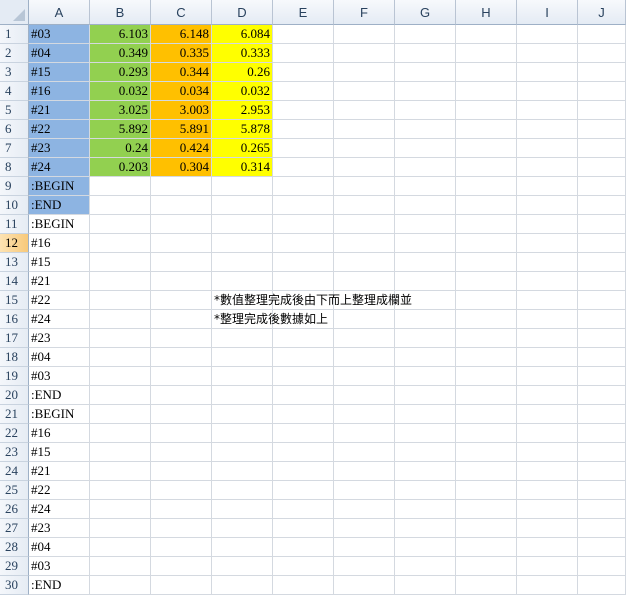 This screenshot has height=603, width=626. I want to click on cell-h6, so click(486, 129).